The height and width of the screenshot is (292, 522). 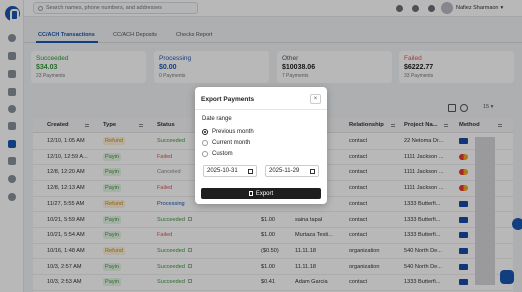 What do you see at coordinates (217, 119) in the screenshot?
I see `date-range-label: Date range` at bounding box center [217, 119].